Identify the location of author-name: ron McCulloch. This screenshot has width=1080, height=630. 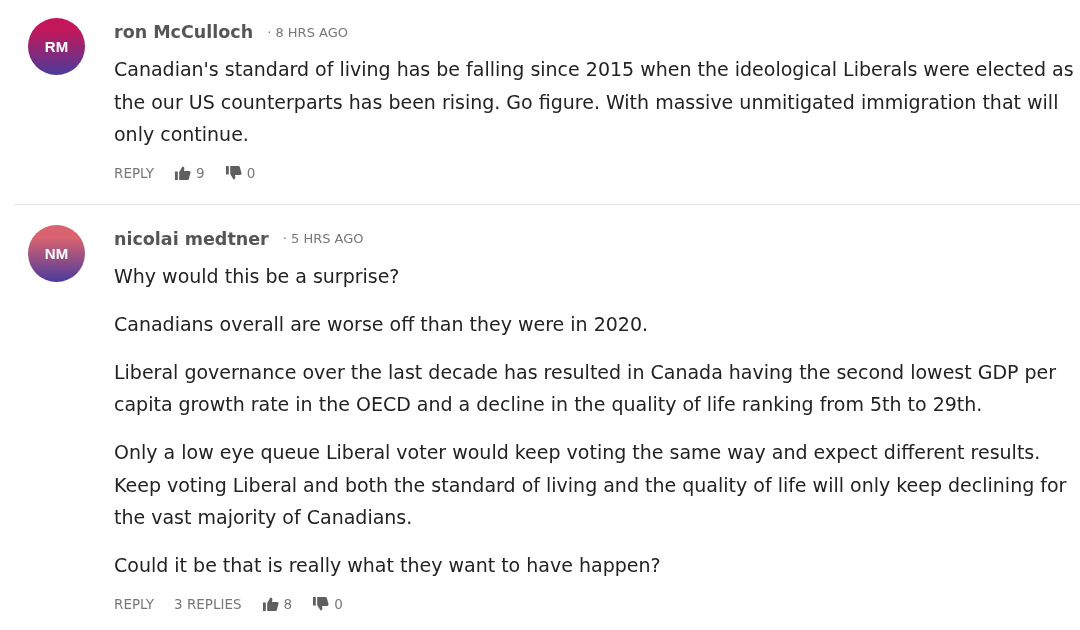
(184, 32).